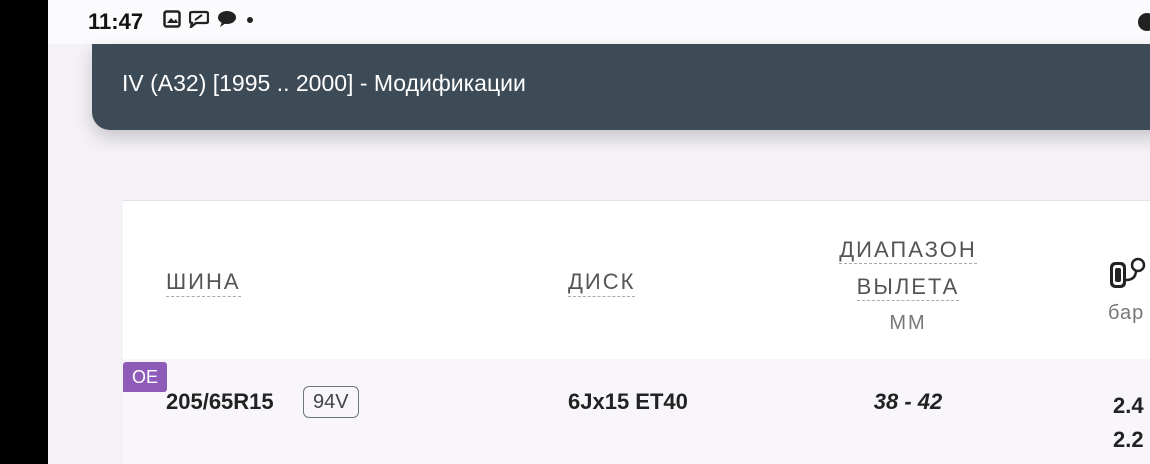  I want to click on image-icon, so click(172, 21).